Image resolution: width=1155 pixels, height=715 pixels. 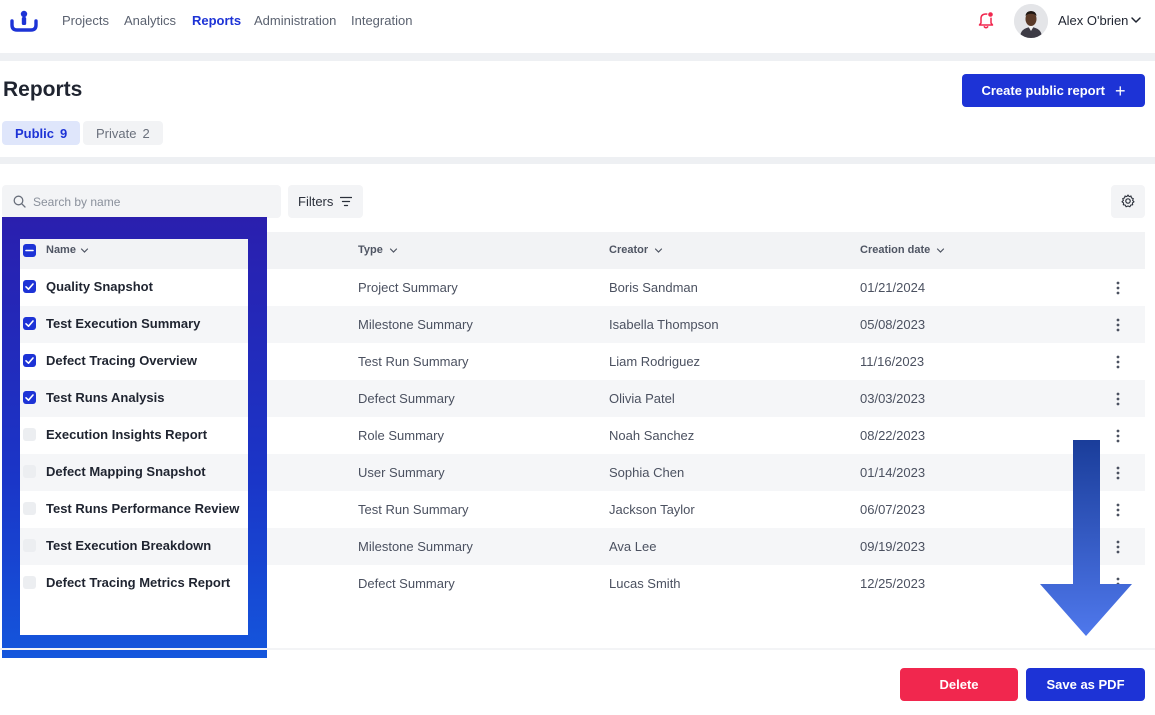 I want to click on notification-bell-icon, so click(x=986, y=20).